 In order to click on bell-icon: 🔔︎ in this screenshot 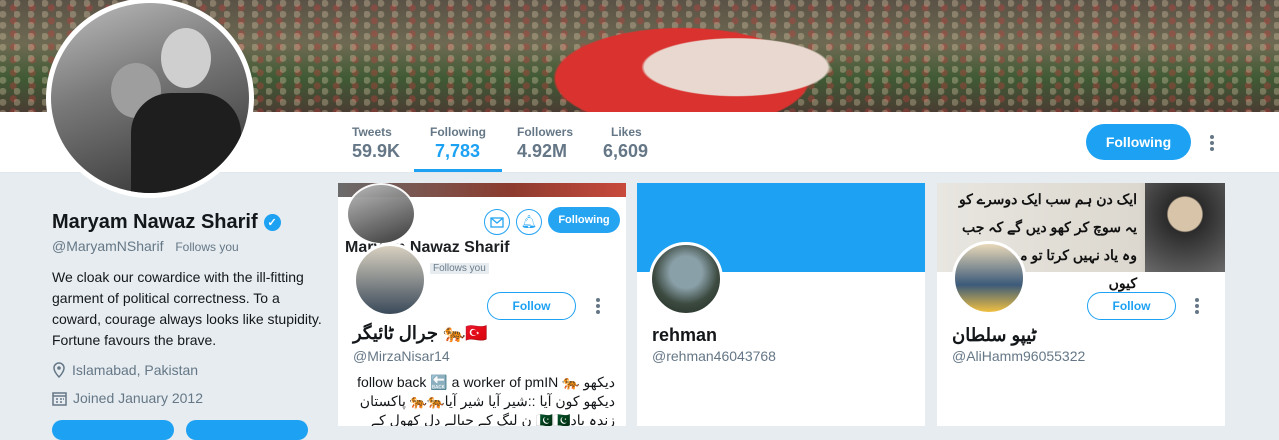, I will do `click(529, 222)`.